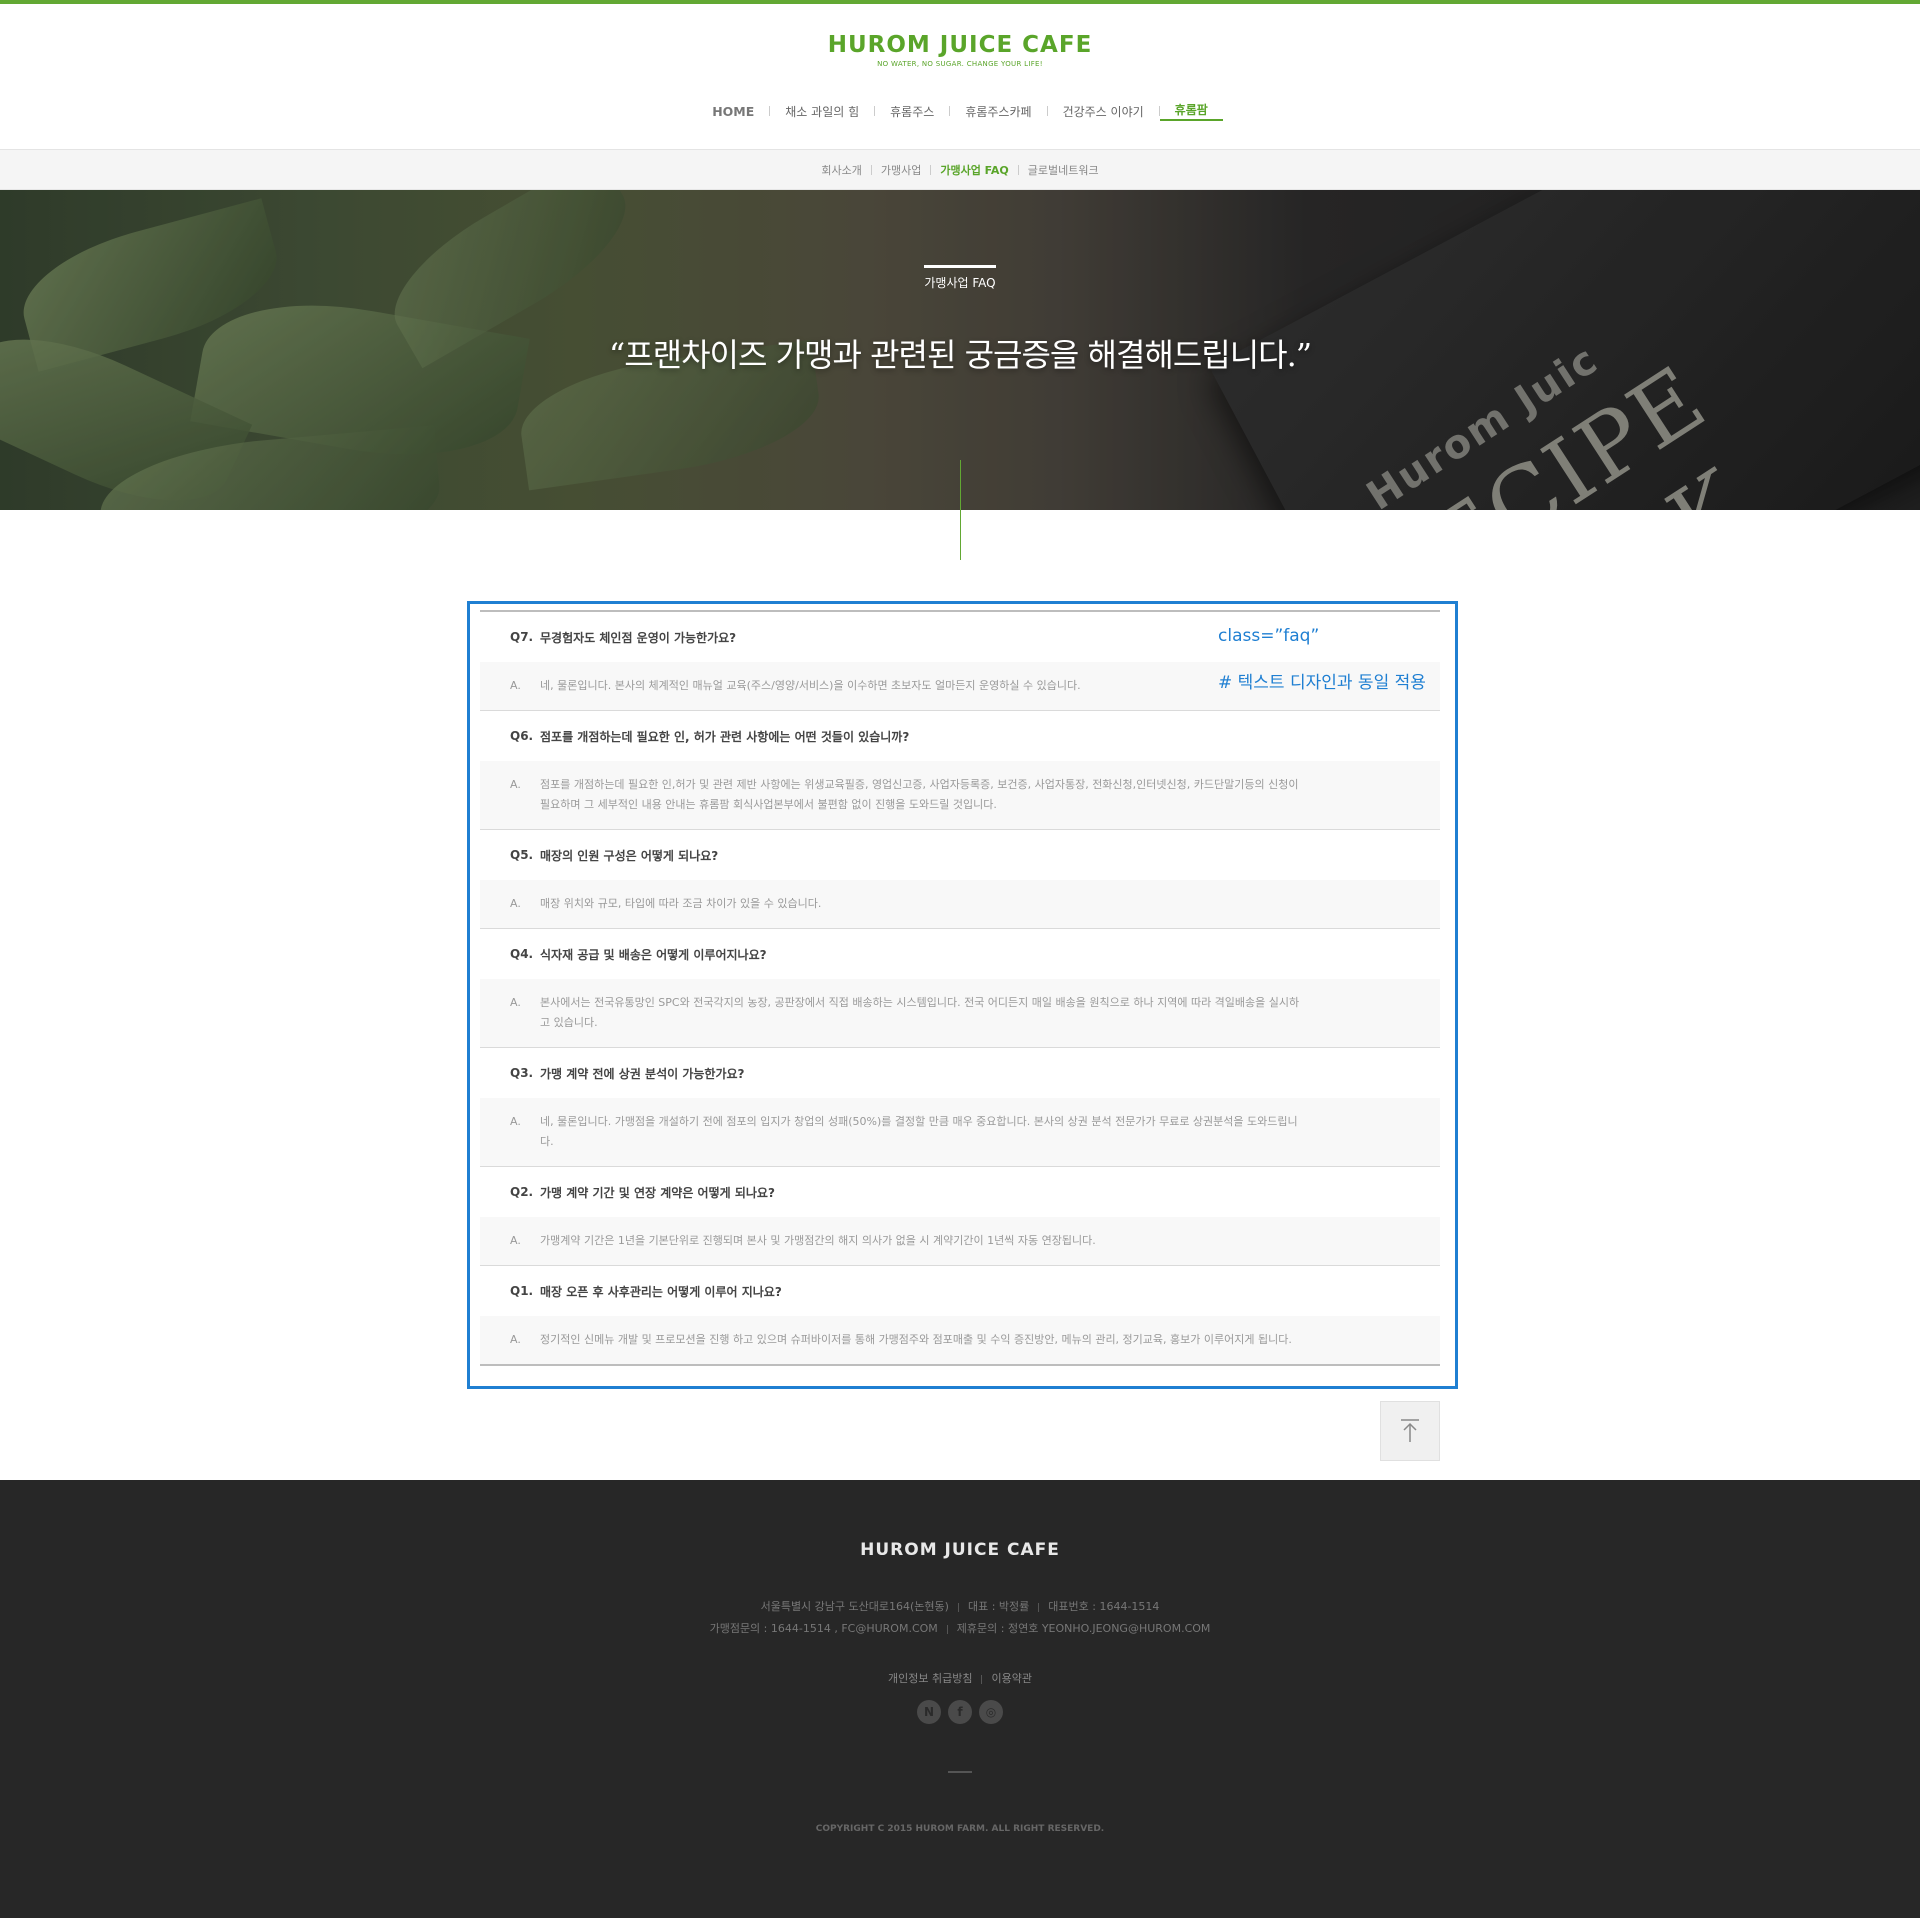 Image resolution: width=1920 pixels, height=1918 pixels. Describe the element at coordinates (960, 64) in the screenshot. I see `logo-tagline: NO WATER, NO SUGAR. CHANGE YOUR LIFE!` at that location.